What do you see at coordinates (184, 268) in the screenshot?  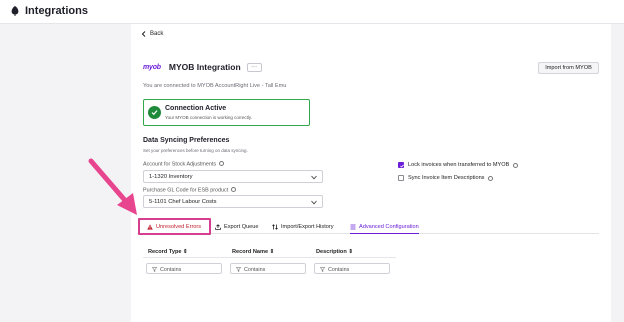 I see `record-type-filter-input: Contains` at bounding box center [184, 268].